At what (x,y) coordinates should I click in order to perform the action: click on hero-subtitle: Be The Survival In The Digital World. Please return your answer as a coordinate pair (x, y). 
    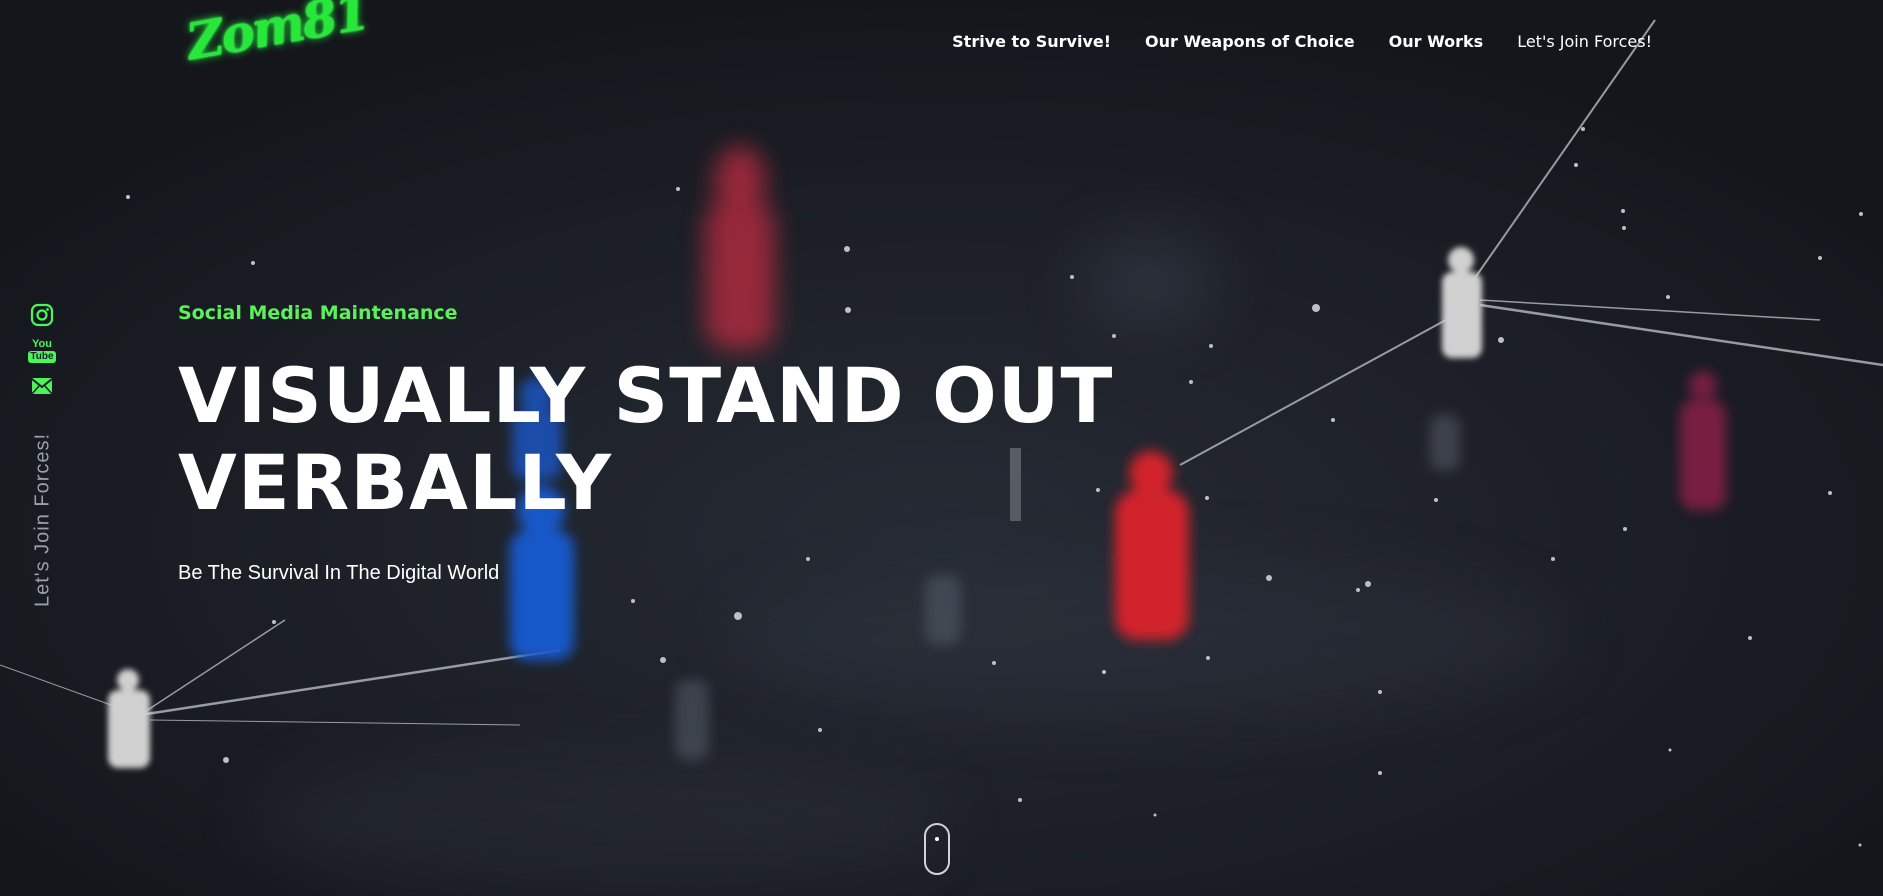
    Looking at the image, I should click on (339, 573).